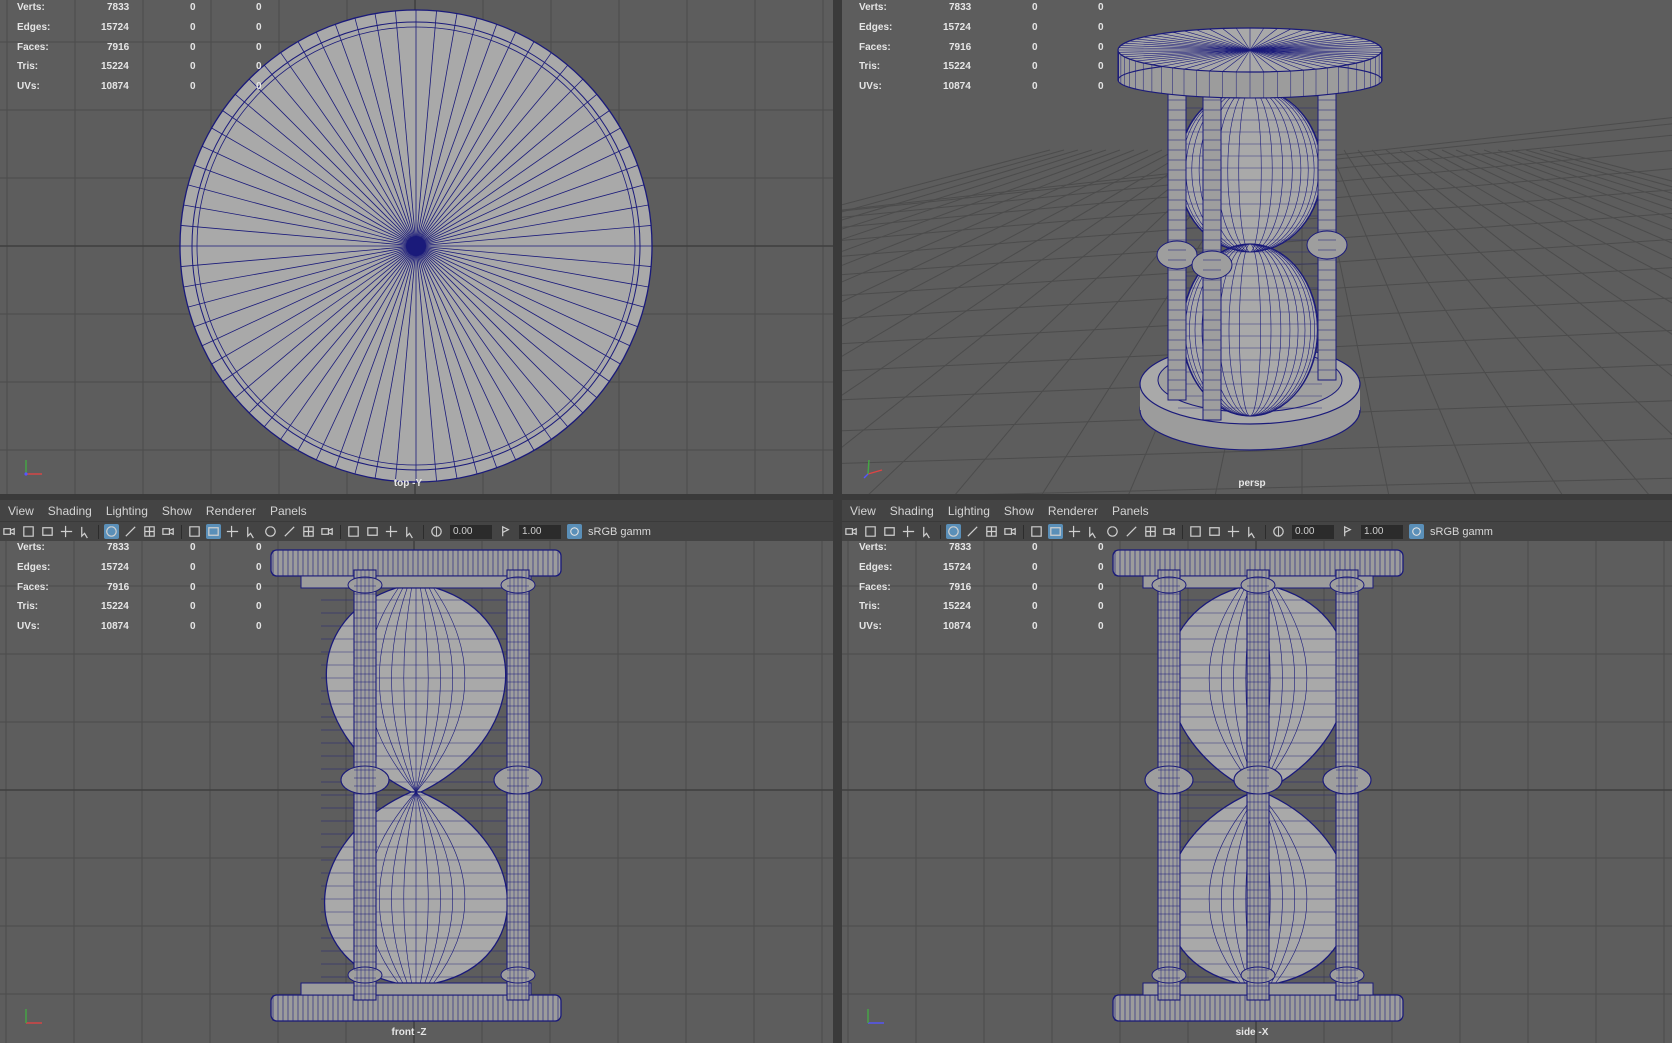  I want to click on camera-label: front -Z, so click(409, 1032).